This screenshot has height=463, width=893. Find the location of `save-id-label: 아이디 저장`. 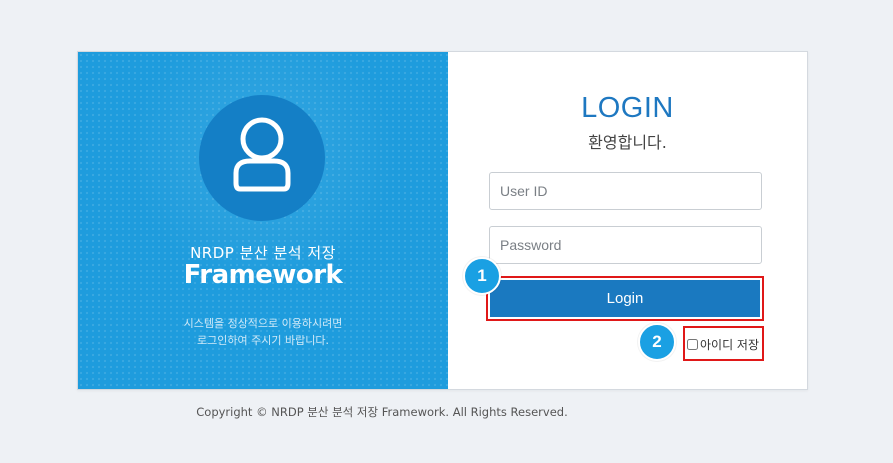

save-id-label: 아이디 저장 is located at coordinates (730, 345).